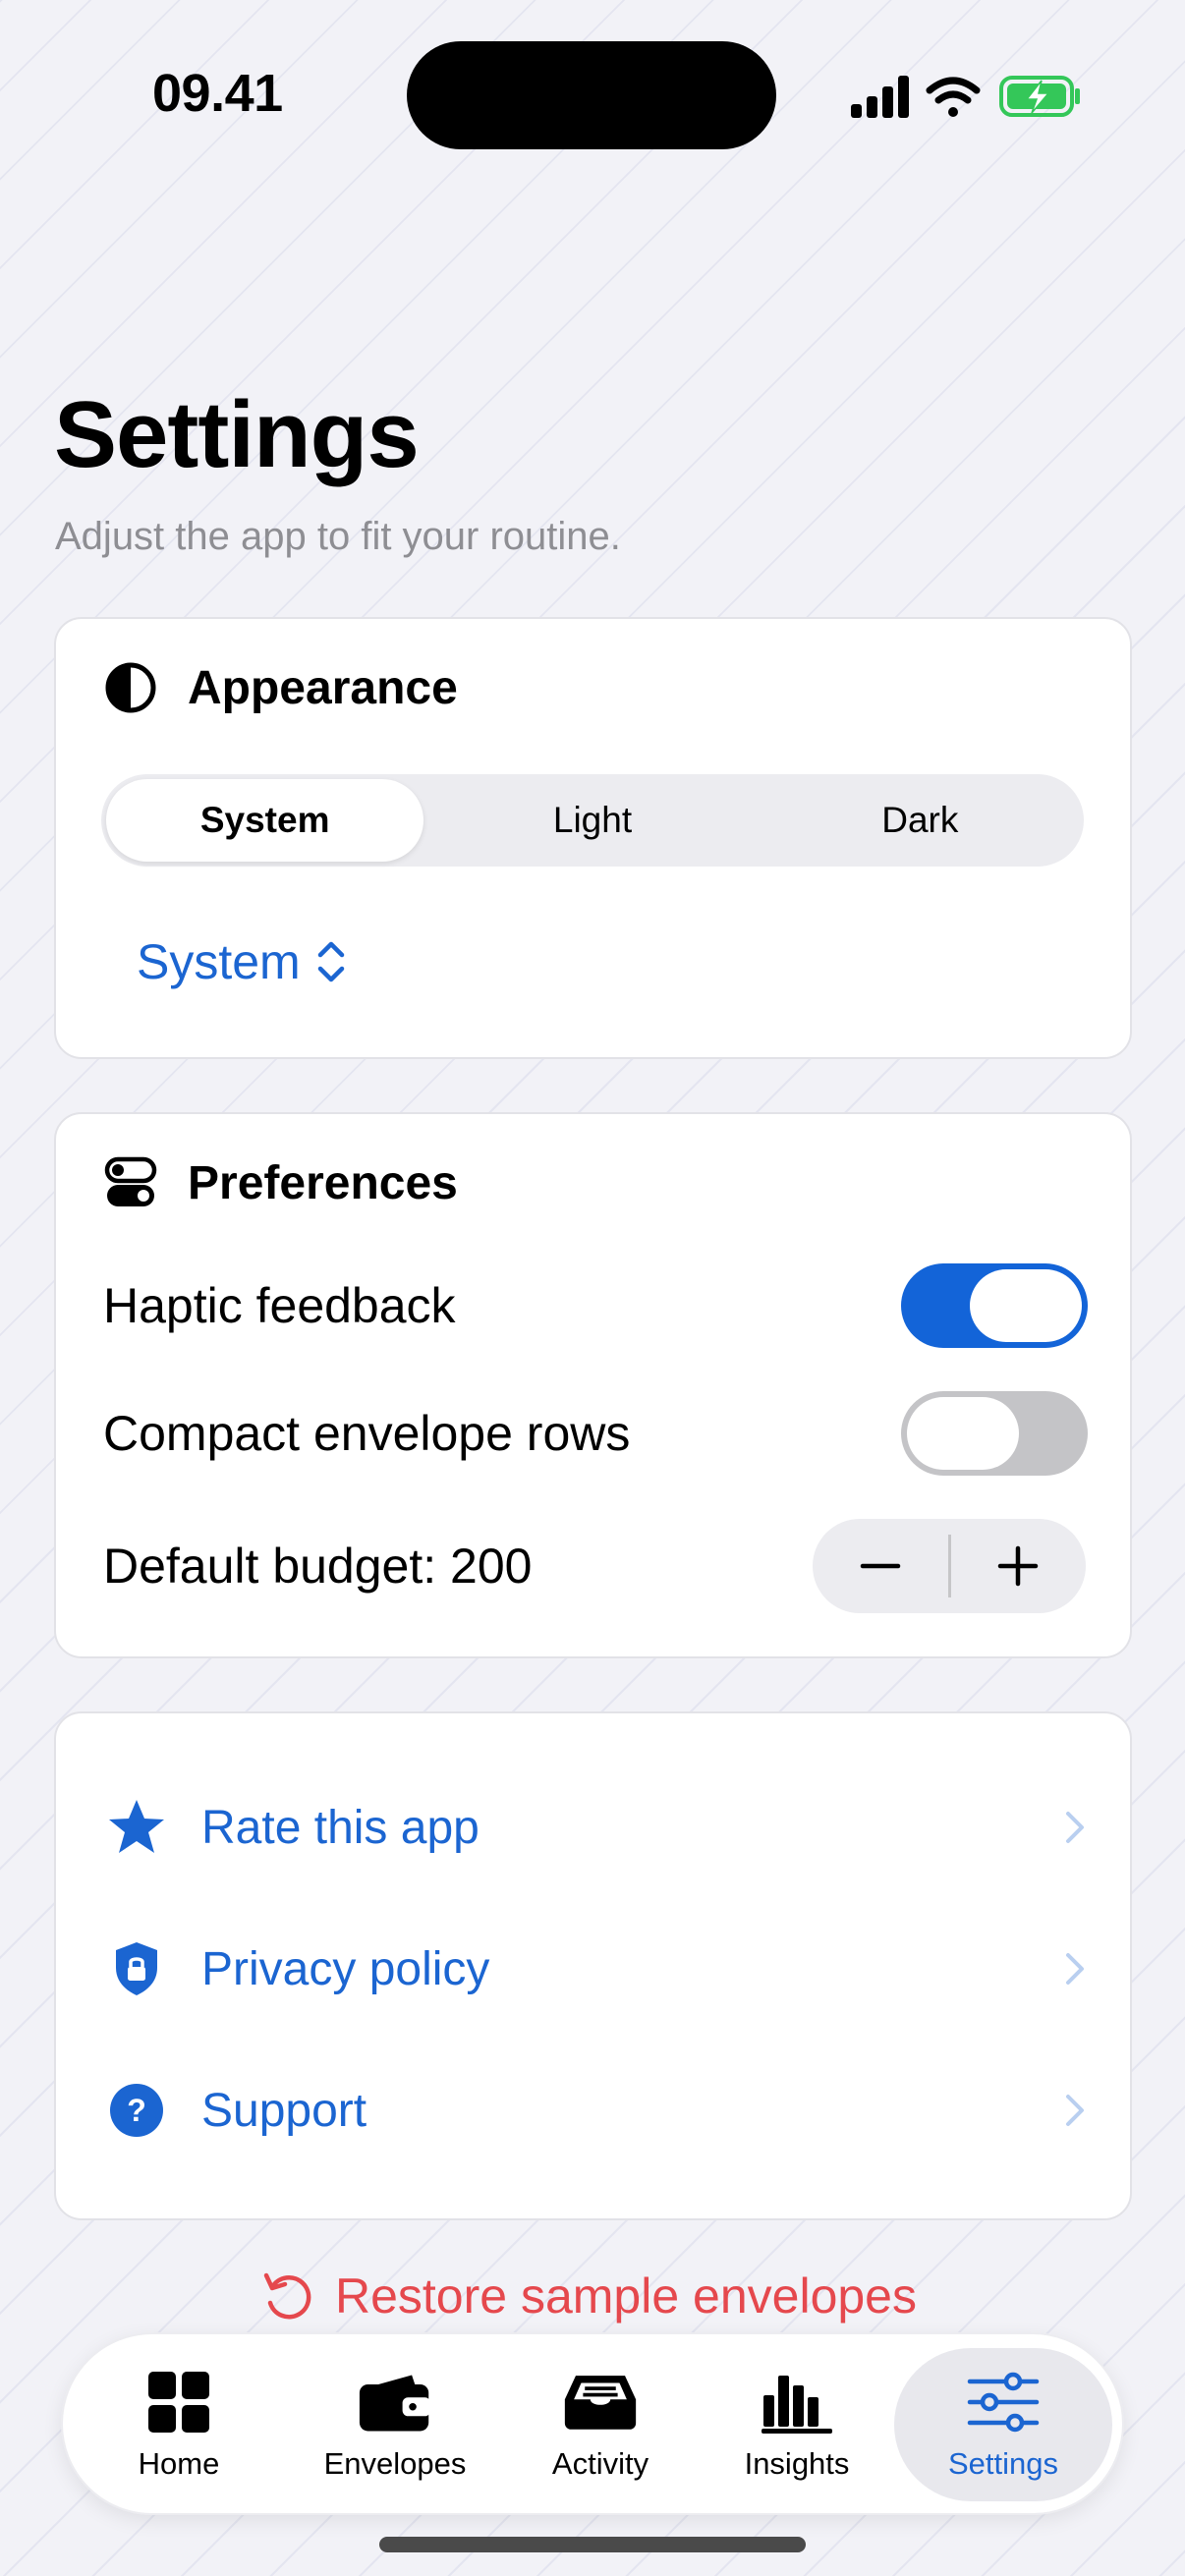 Image resolution: width=1185 pixels, height=2576 pixels. I want to click on default-budget-label: Default budget: 200, so click(318, 1566).